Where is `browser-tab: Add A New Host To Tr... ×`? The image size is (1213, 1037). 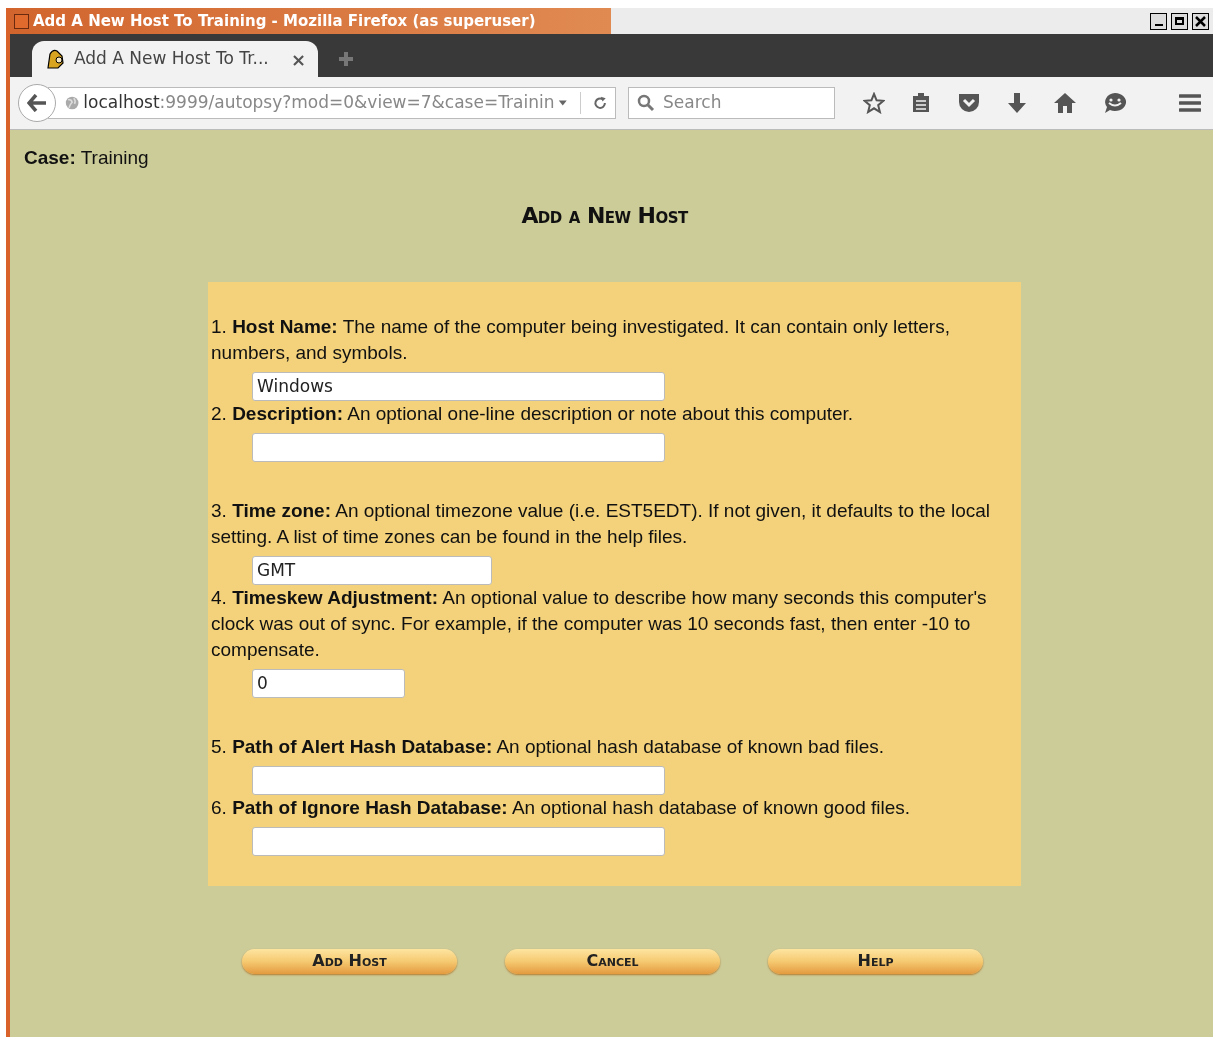 browser-tab: Add A New Host To Tr... × is located at coordinates (175, 59).